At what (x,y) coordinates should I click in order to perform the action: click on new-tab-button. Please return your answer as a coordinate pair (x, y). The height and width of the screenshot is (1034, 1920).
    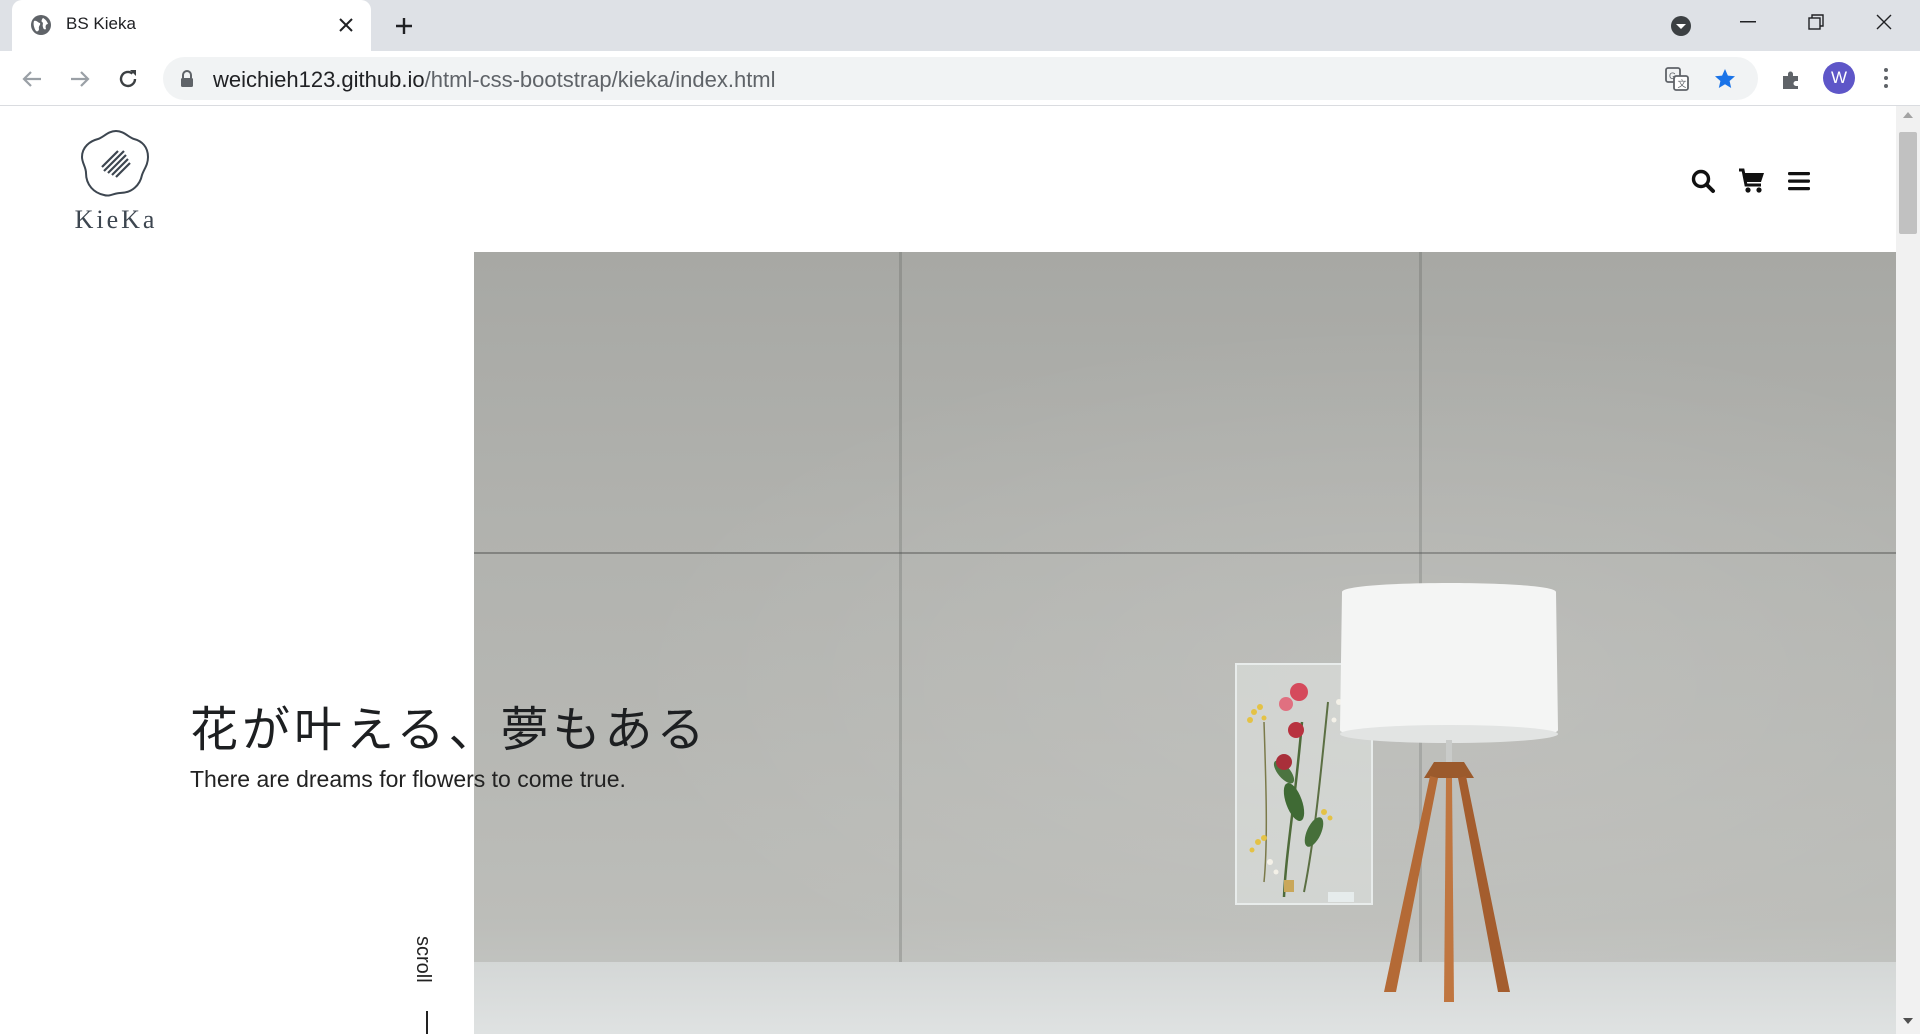
    Looking at the image, I should click on (404, 26).